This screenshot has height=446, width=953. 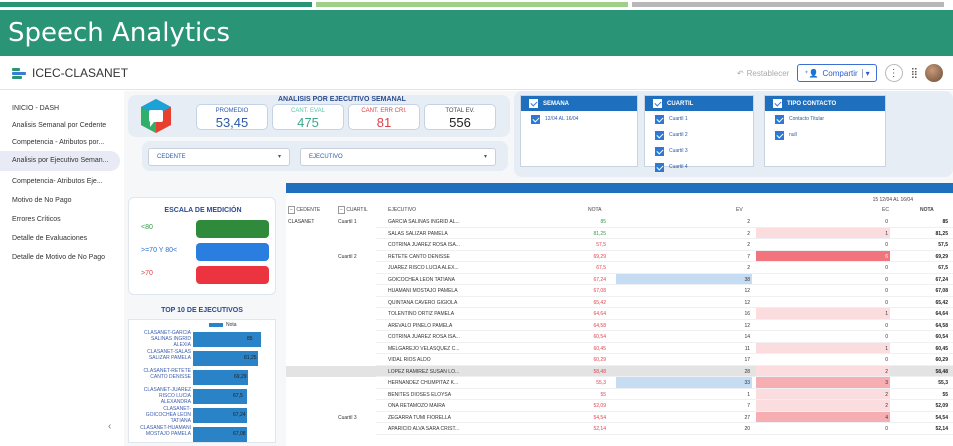 What do you see at coordinates (109, 426) in the screenshot?
I see `chevron-left-icon: ‹` at bounding box center [109, 426].